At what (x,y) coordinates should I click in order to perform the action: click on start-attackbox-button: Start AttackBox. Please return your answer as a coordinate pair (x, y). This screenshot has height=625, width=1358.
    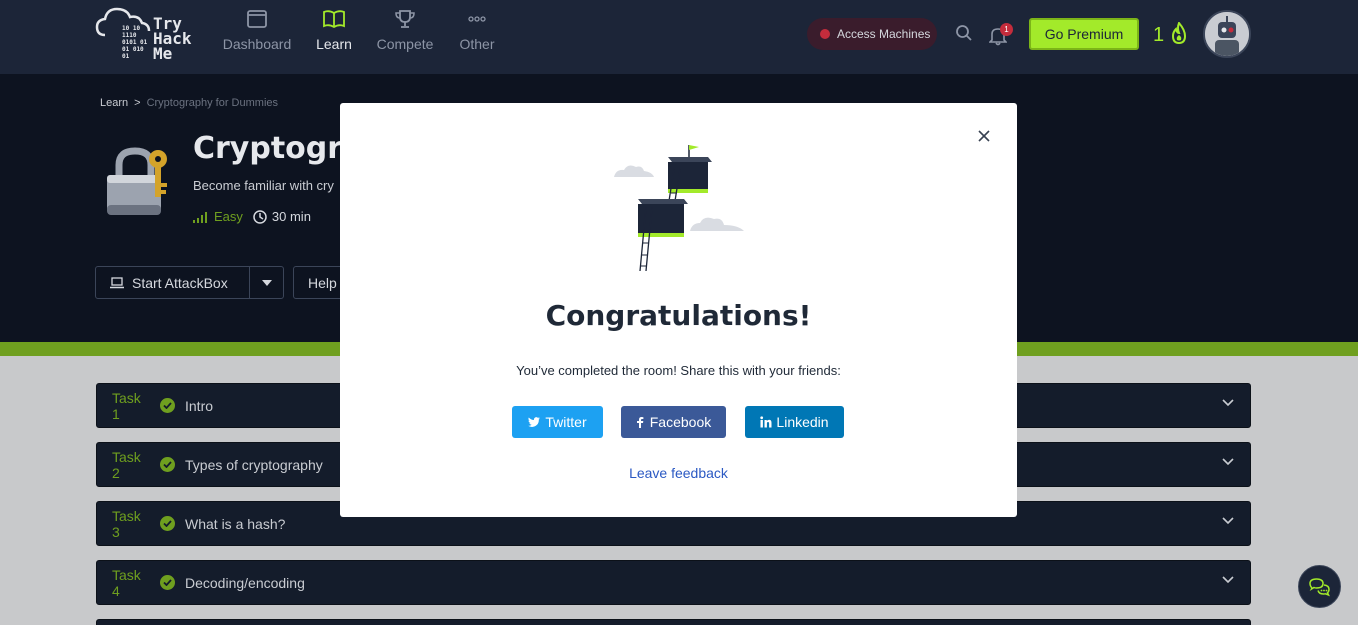
    Looking at the image, I should click on (189, 282).